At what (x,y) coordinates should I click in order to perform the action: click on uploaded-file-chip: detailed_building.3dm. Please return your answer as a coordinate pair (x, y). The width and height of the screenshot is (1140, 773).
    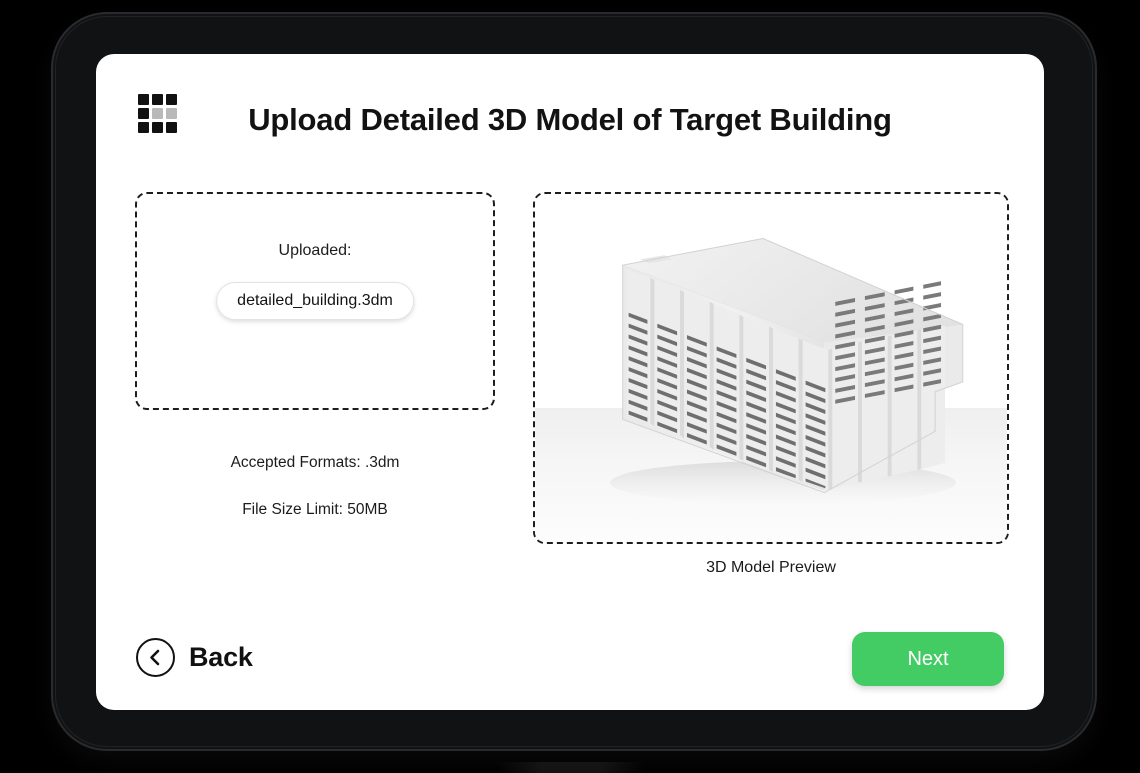
    Looking at the image, I should click on (315, 301).